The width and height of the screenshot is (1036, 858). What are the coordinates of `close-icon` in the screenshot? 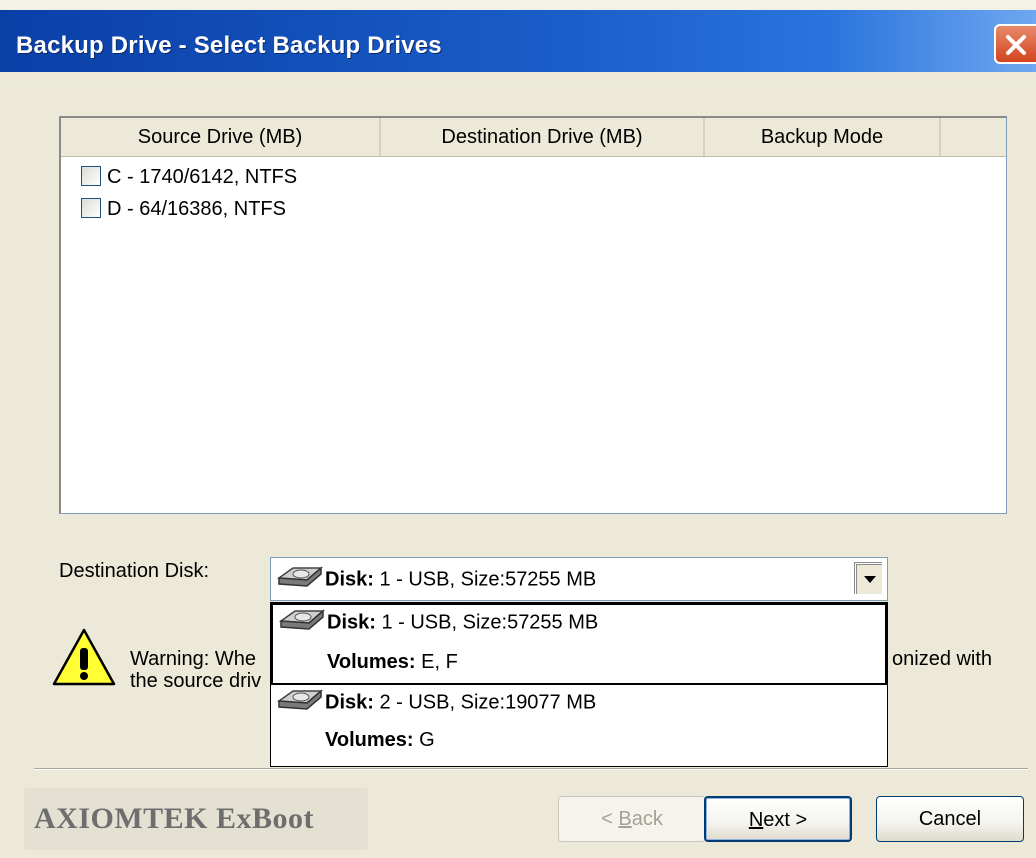 It's located at (1016, 45).